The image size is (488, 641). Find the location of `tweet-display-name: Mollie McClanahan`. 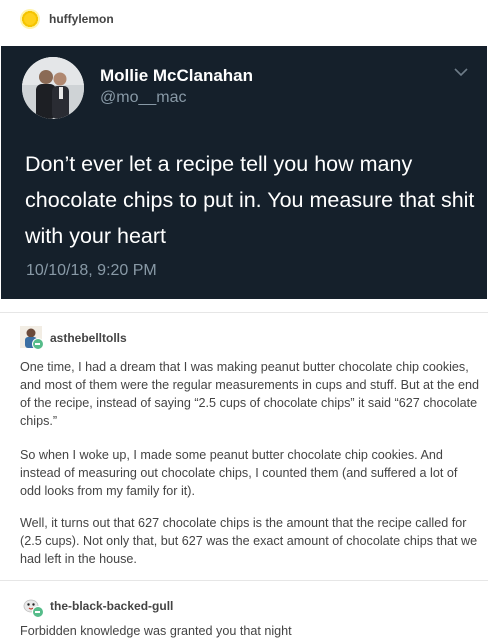

tweet-display-name: Mollie McClanahan is located at coordinates (176, 76).